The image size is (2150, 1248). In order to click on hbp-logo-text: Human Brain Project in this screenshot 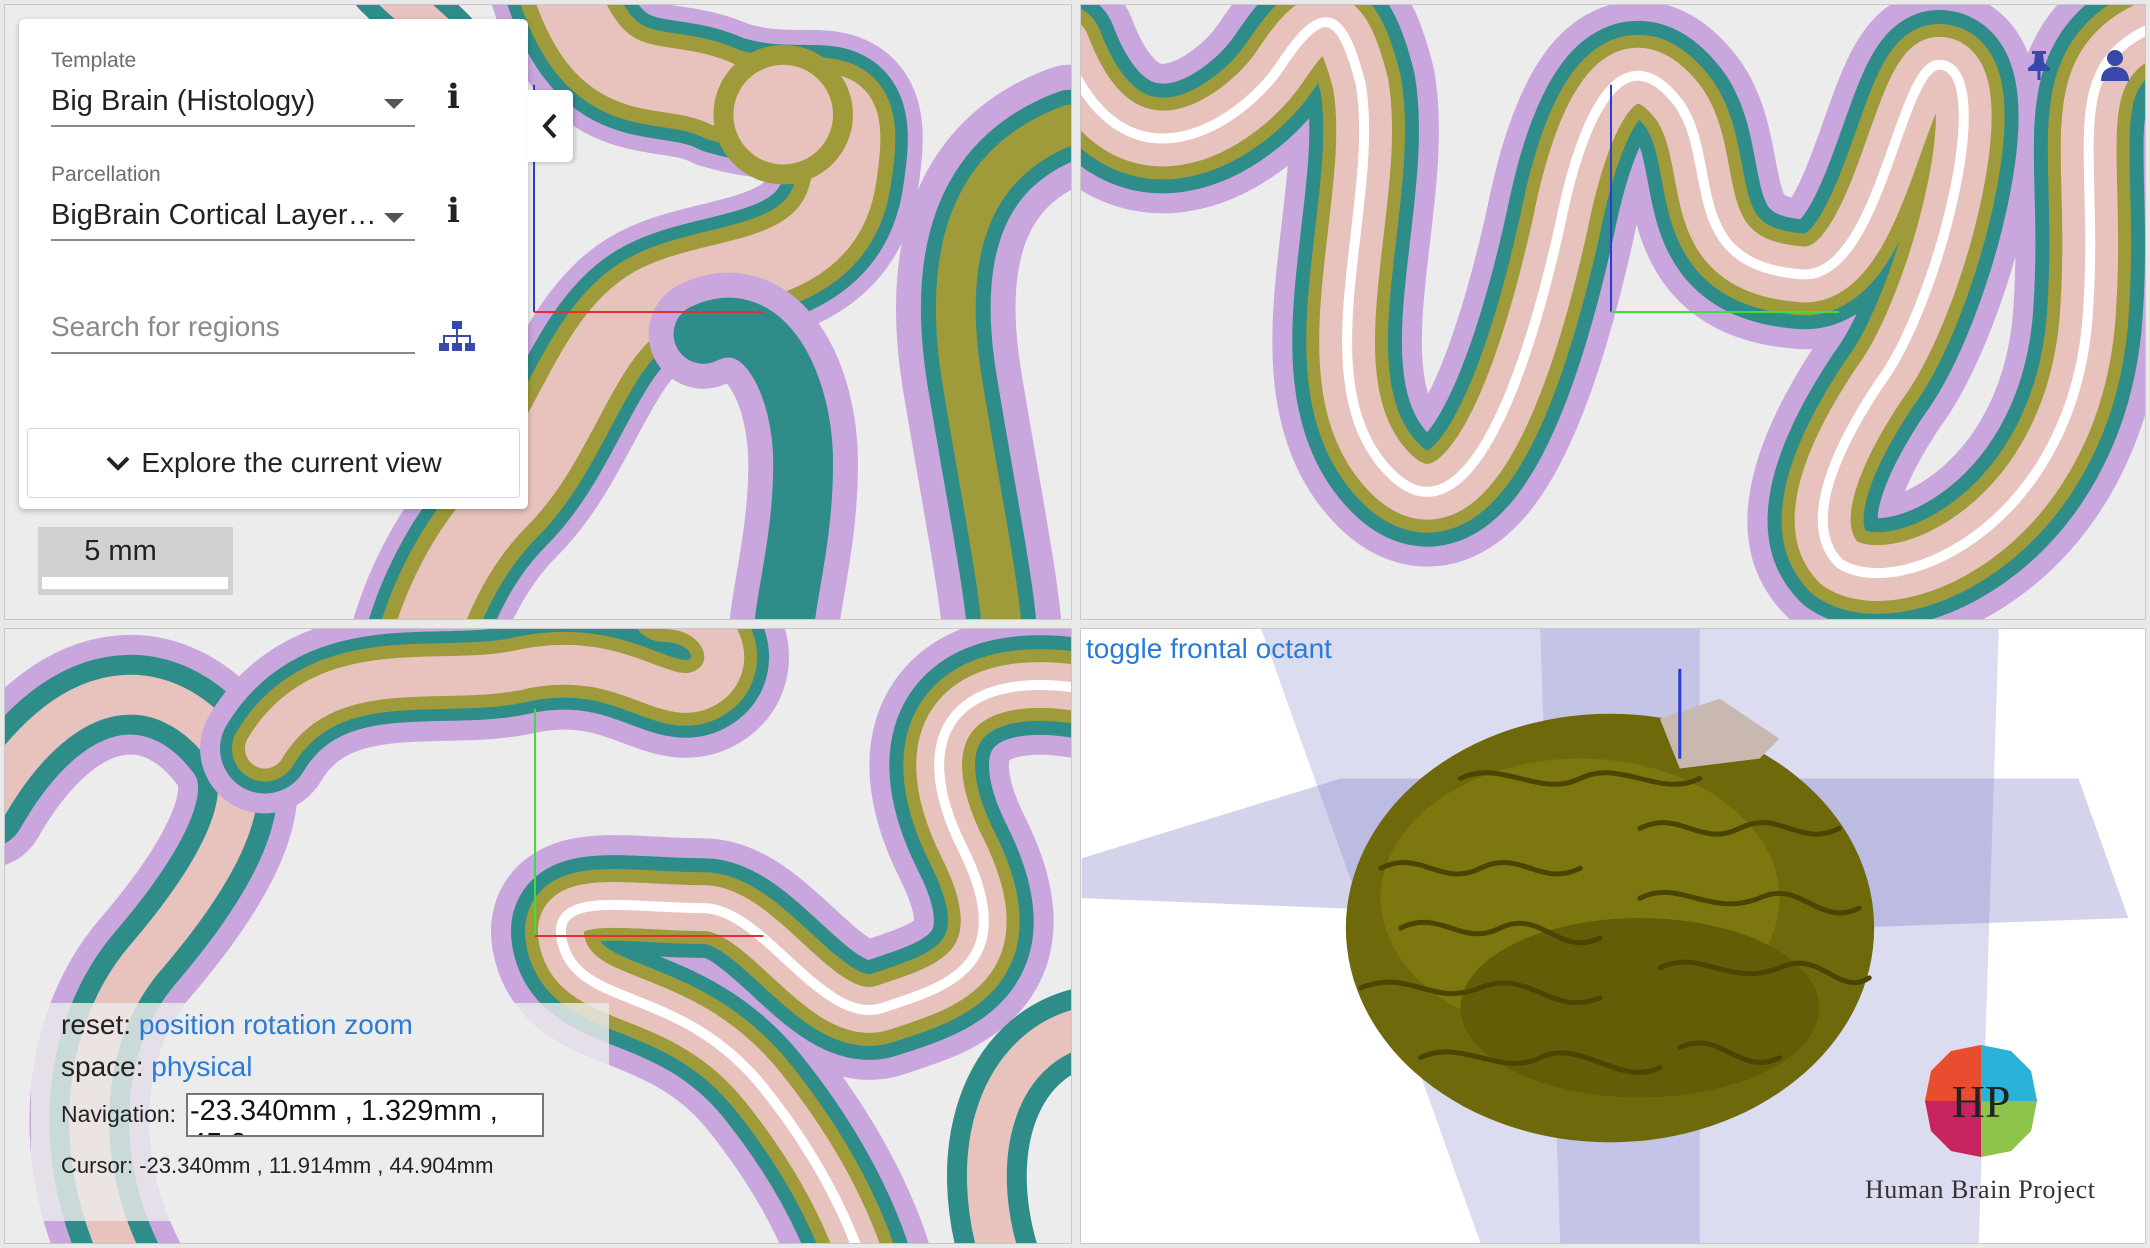, I will do `click(1980, 1189)`.